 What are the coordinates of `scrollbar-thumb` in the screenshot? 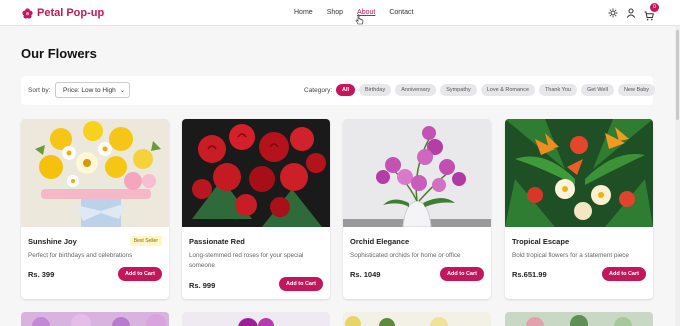 It's located at (677, 75).